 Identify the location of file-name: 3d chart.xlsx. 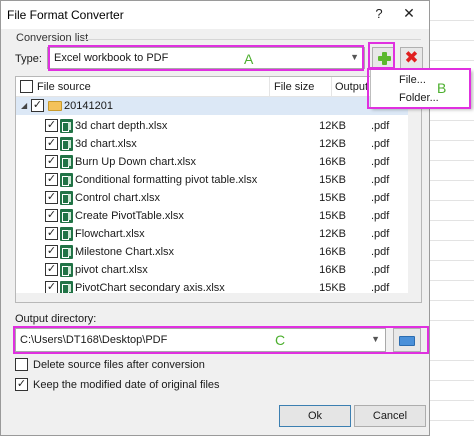
(106, 144).